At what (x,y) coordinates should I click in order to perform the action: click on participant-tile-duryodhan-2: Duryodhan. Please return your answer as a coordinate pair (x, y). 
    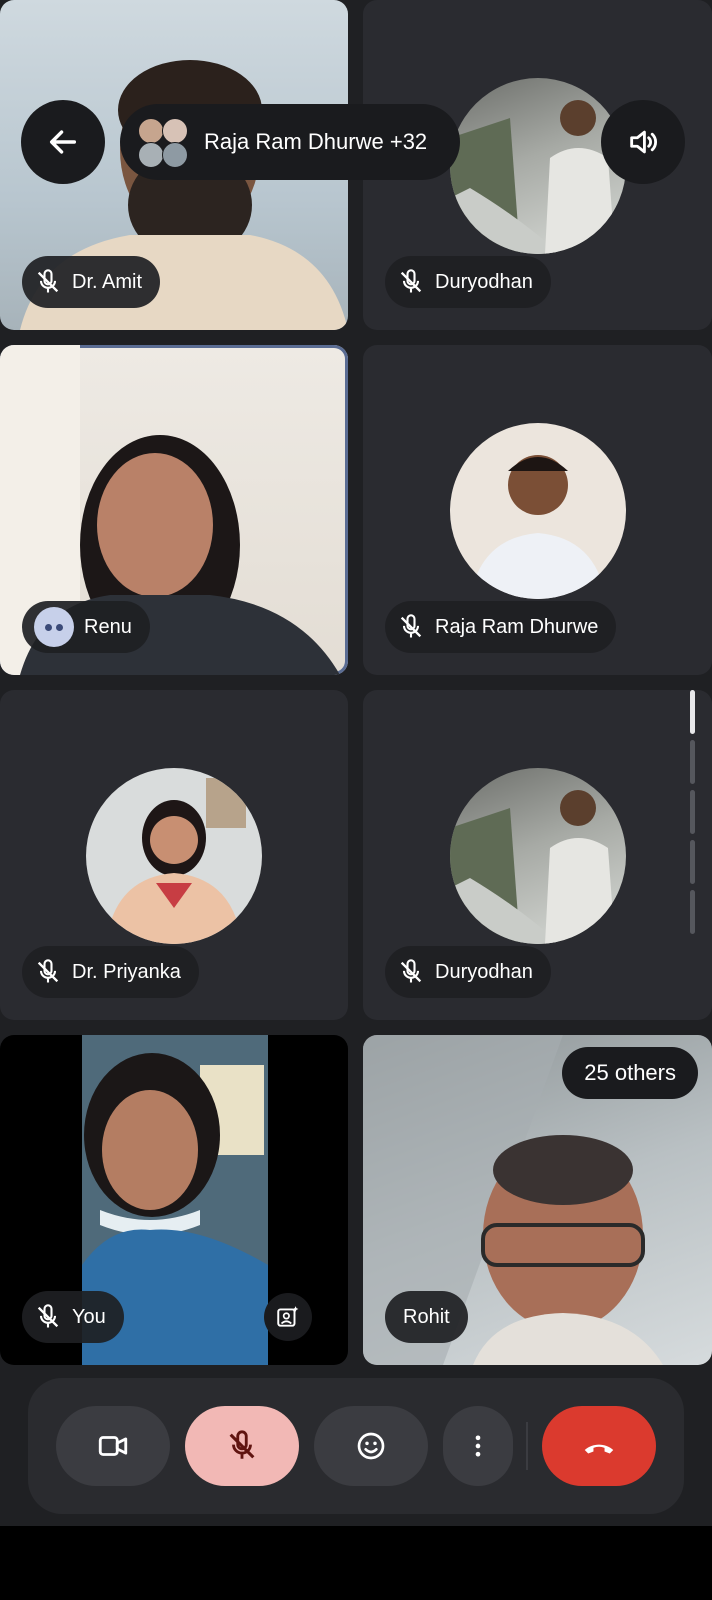
    Looking at the image, I should click on (537, 855).